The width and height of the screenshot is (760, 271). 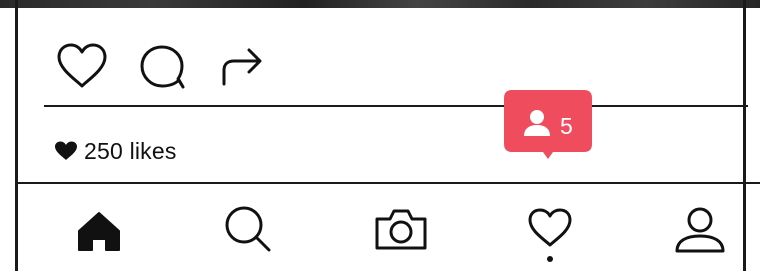 I want to click on post-photo, so click(x=380, y=4).